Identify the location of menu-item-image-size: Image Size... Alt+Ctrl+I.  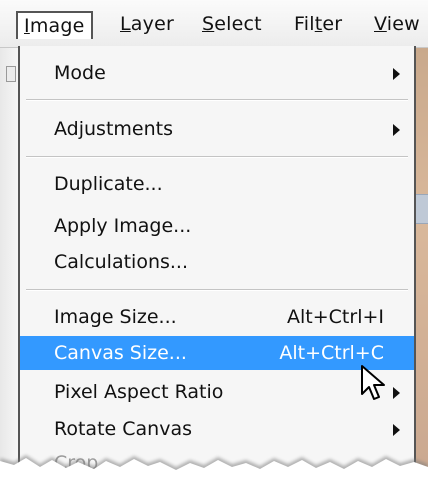
(217, 317).